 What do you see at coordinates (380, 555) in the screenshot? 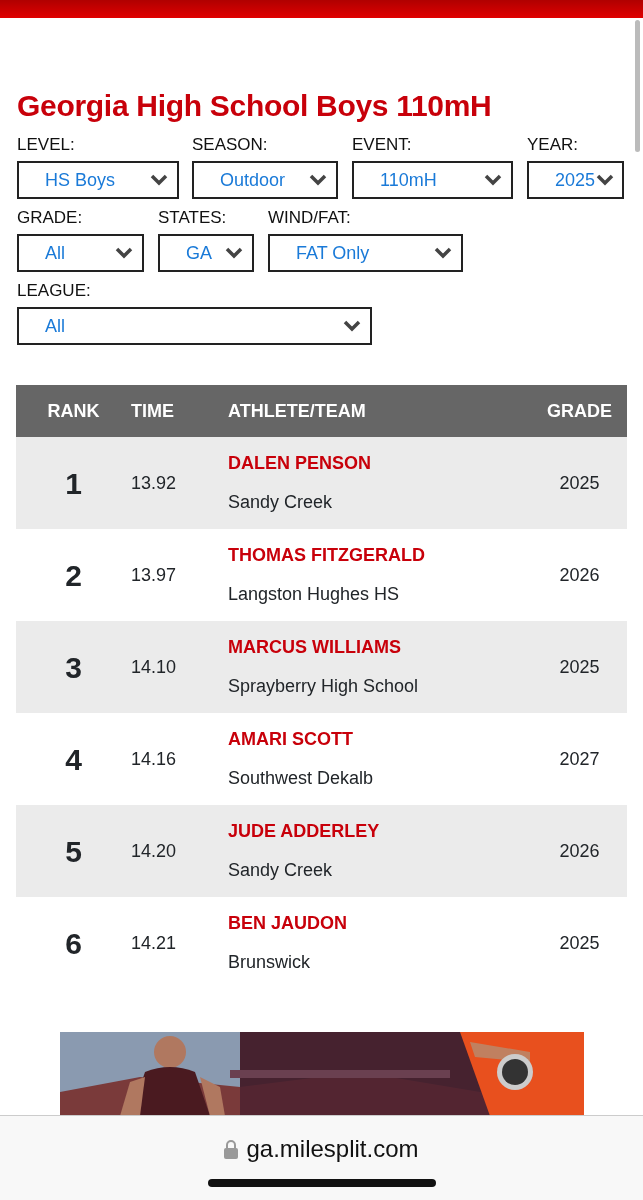
I see `athlete-link: THOMAS FITZGERALD` at bounding box center [380, 555].